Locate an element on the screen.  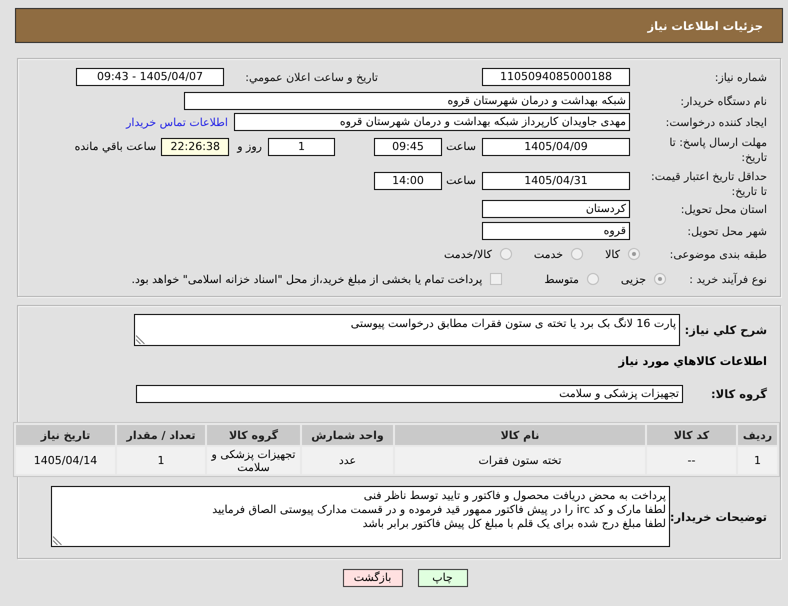
need-number-field: 1105094085000188 is located at coordinates (556, 77).